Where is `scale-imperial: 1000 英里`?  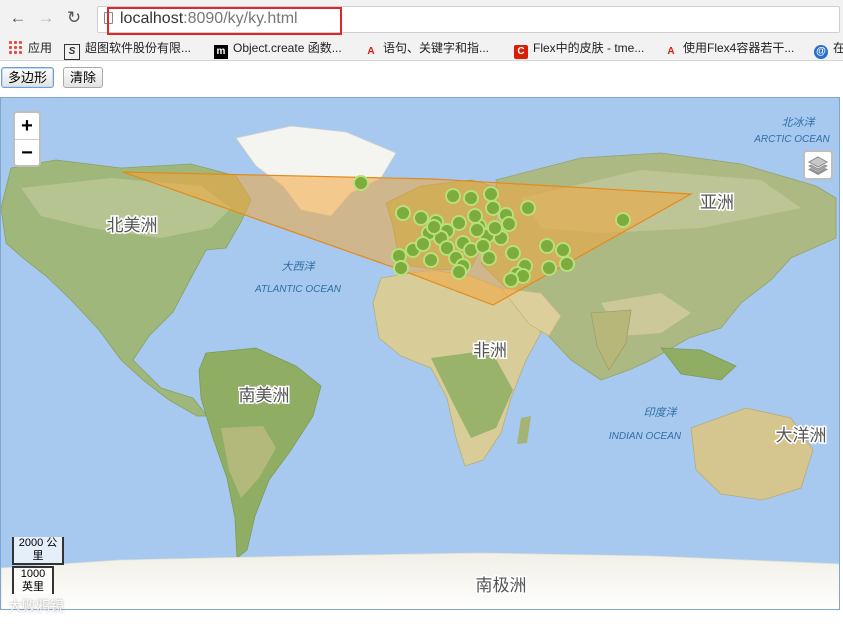 scale-imperial: 1000 英里 is located at coordinates (33, 580).